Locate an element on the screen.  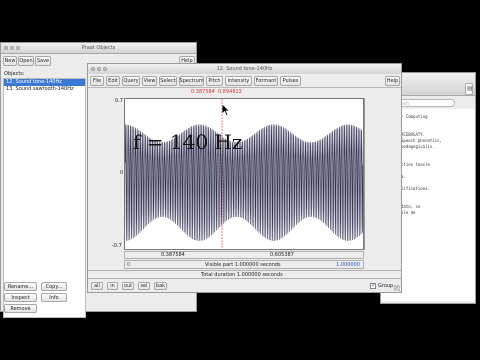
resize-grip-icon is located at coordinates (397, 288).